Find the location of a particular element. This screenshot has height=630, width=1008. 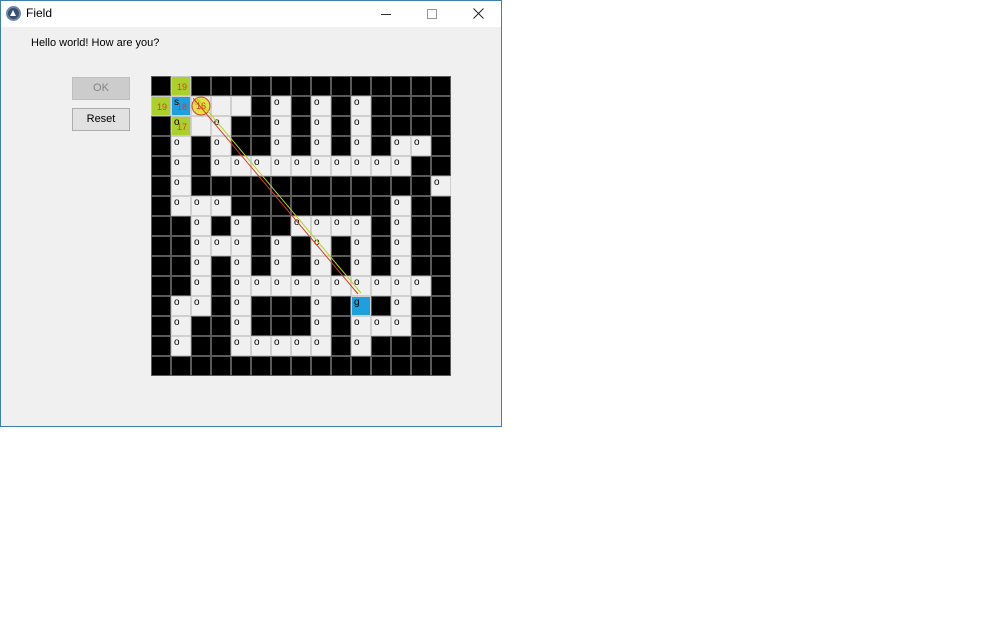

greeting-label: Hello world! How are you? is located at coordinates (95, 43).